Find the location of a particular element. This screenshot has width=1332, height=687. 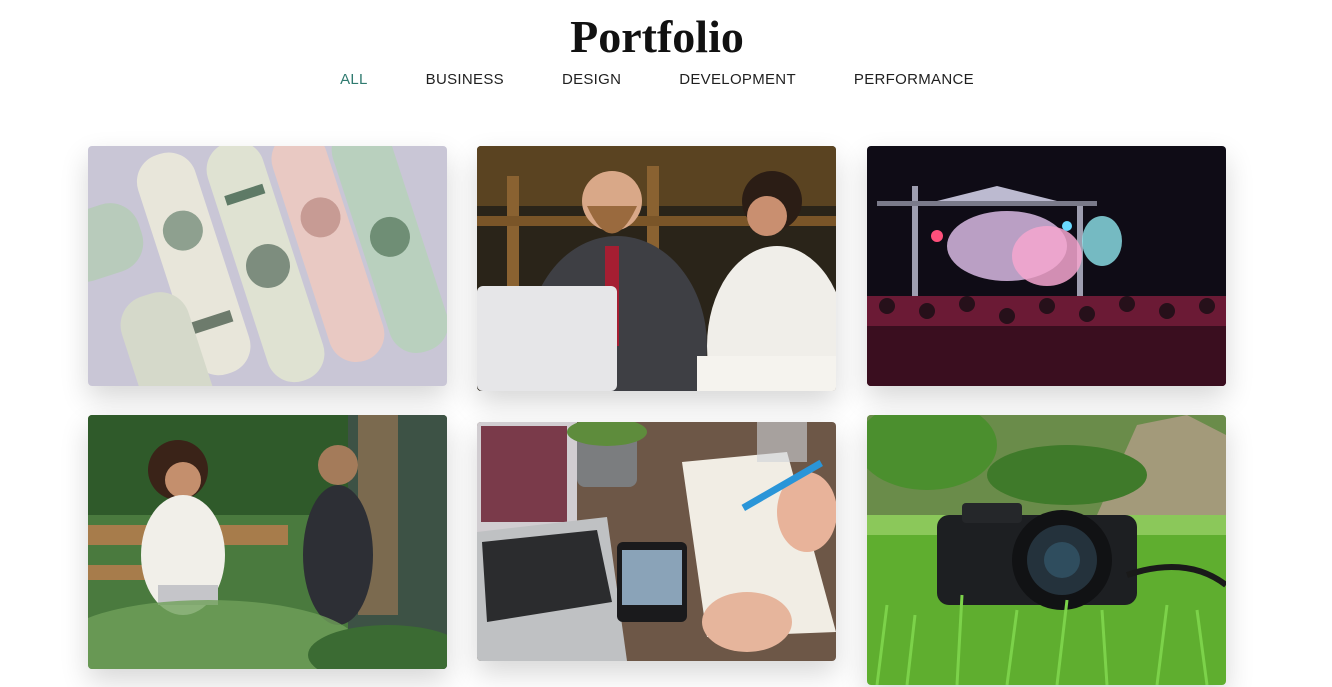

page-title: Portfolio is located at coordinates (657, 36).